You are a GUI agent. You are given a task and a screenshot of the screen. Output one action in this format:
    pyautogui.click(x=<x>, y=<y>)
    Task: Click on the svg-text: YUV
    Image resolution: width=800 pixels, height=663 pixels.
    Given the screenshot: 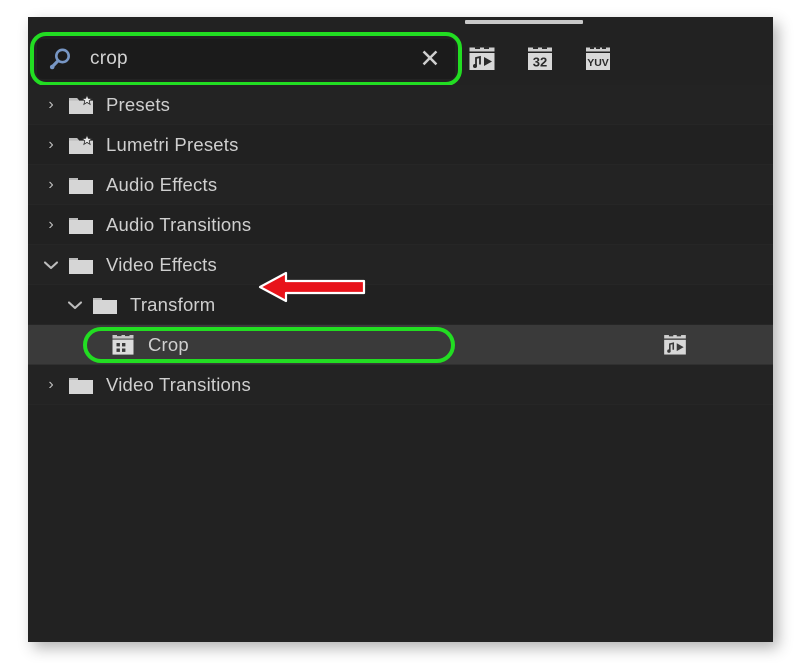 What is the action you would take?
    pyautogui.click(x=598, y=63)
    